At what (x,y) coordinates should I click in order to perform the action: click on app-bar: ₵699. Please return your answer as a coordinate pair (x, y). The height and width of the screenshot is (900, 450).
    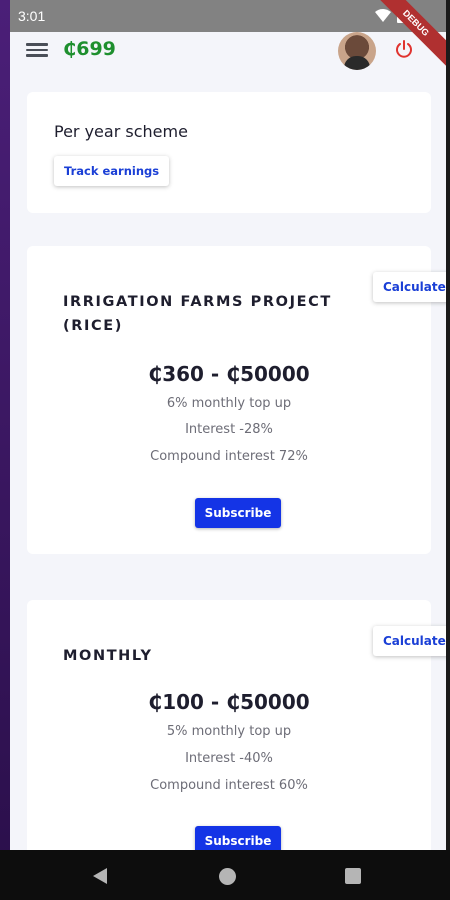
    Looking at the image, I should click on (228, 51).